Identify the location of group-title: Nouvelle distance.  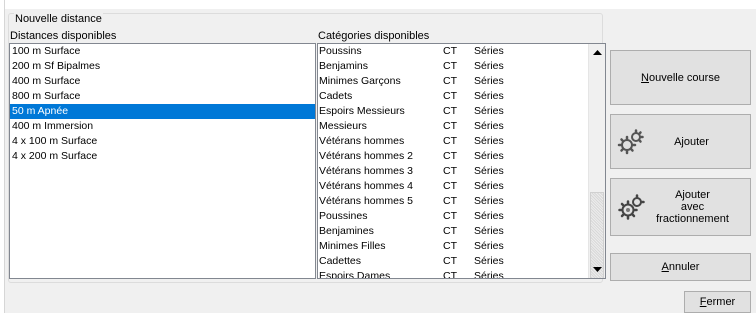
(58, 19).